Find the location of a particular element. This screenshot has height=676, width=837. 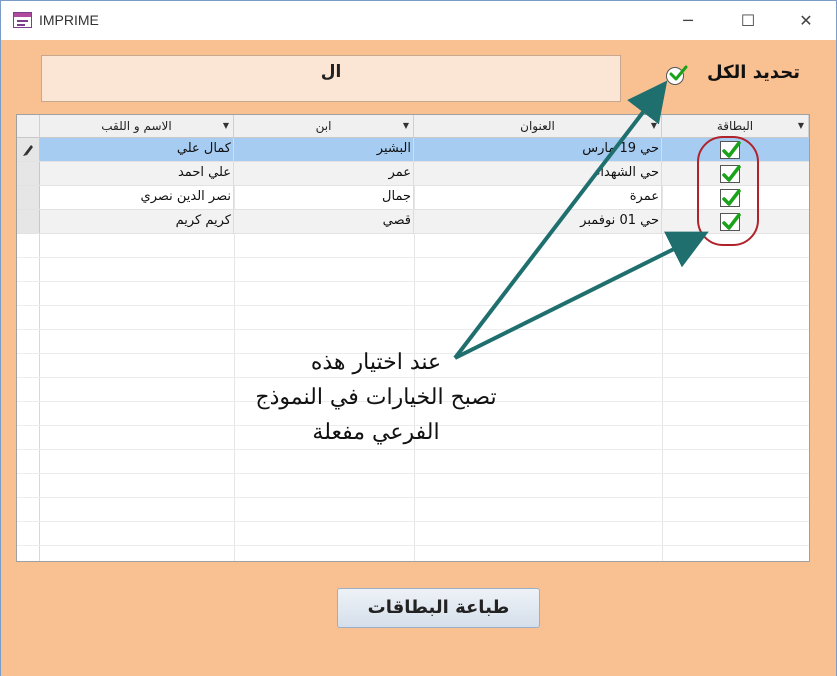

header-text: ال is located at coordinates (331, 72).